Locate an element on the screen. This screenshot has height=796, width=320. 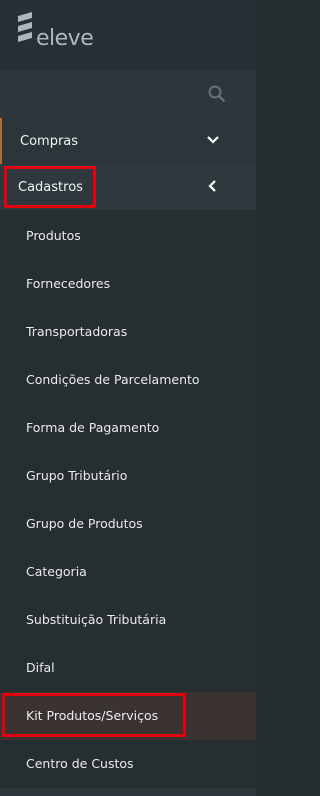
search-icon is located at coordinates (217, 94).